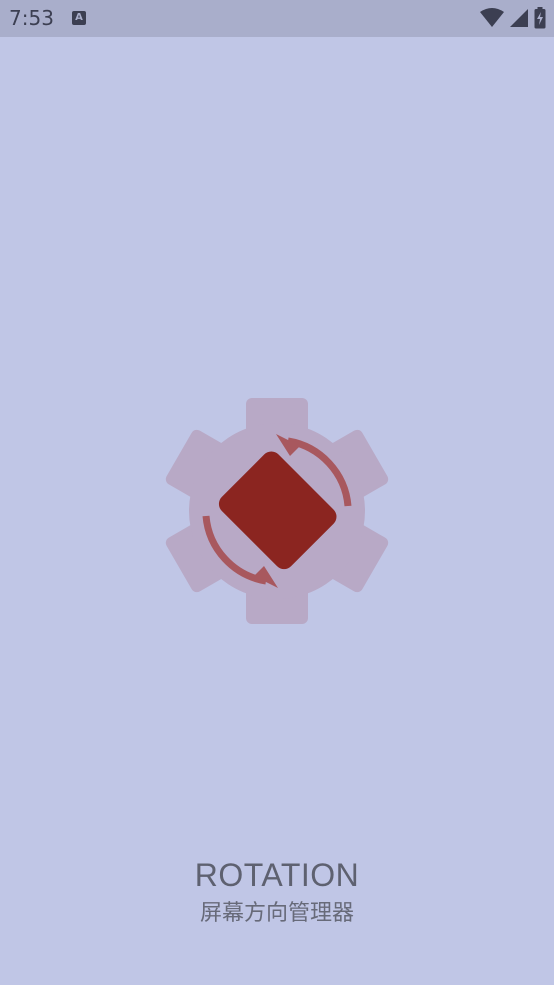 The height and width of the screenshot is (985, 554). What do you see at coordinates (277, 875) in the screenshot?
I see `app-title: ROTATION` at bounding box center [277, 875].